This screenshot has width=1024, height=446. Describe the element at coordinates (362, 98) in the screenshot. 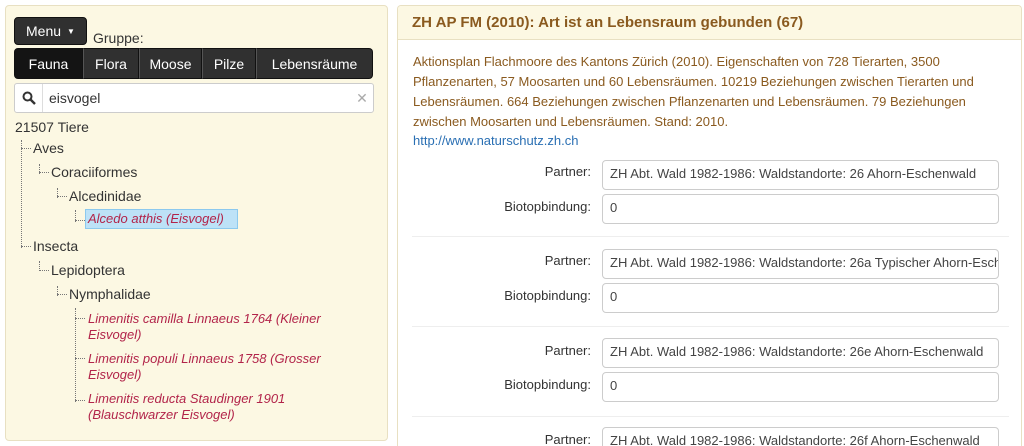

I see `clear-icon: ✕` at that location.